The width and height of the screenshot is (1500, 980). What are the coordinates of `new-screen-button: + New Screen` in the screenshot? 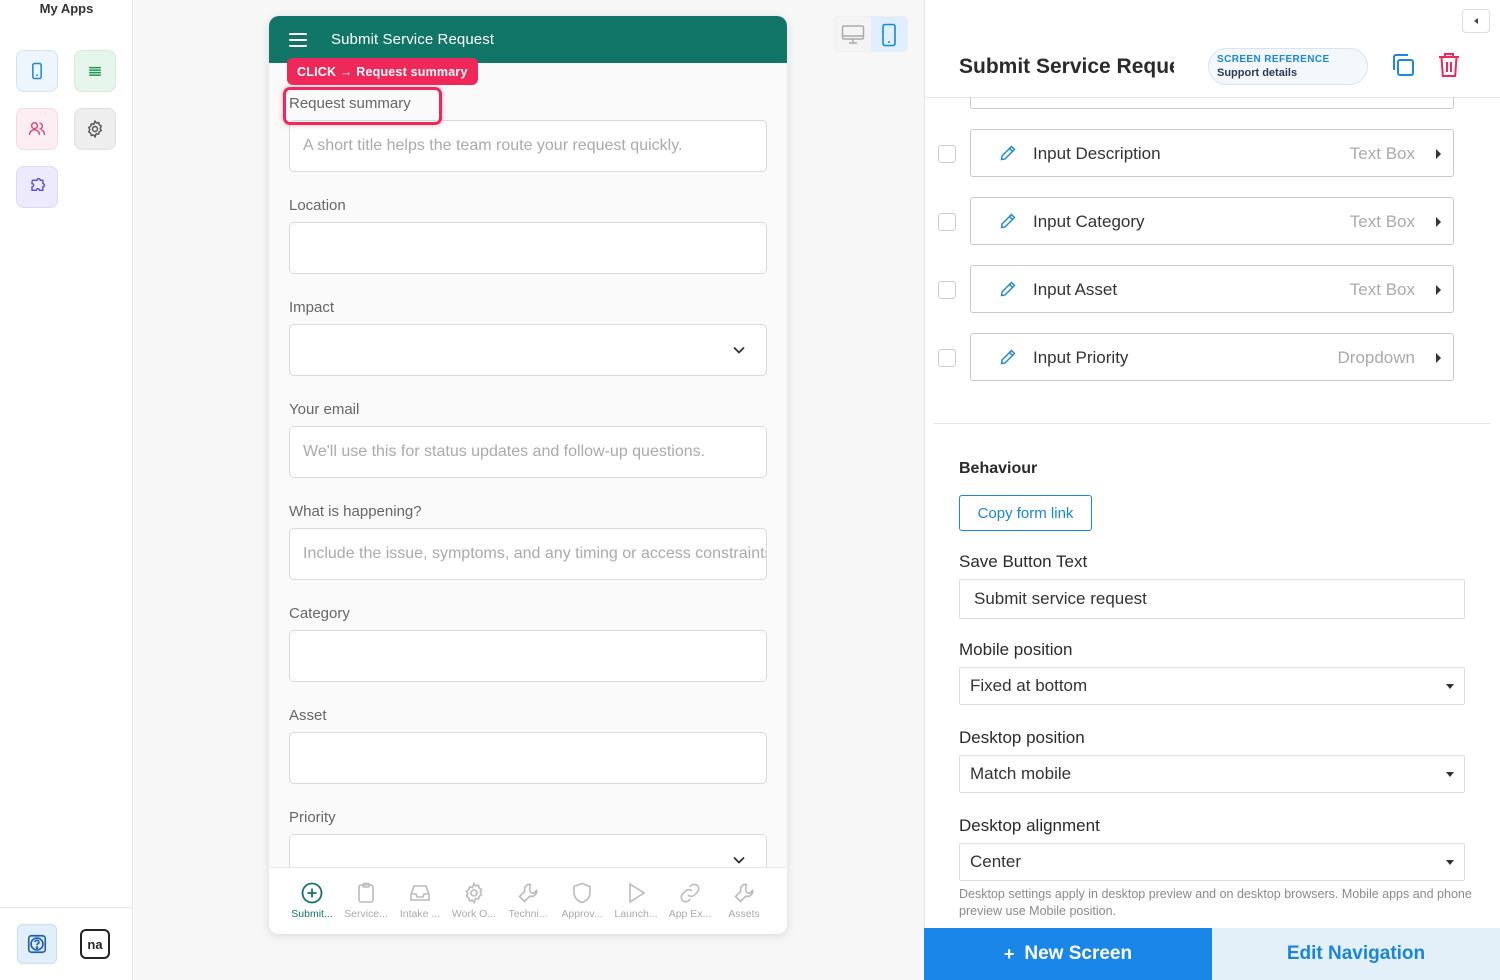 It's located at (1068, 954).